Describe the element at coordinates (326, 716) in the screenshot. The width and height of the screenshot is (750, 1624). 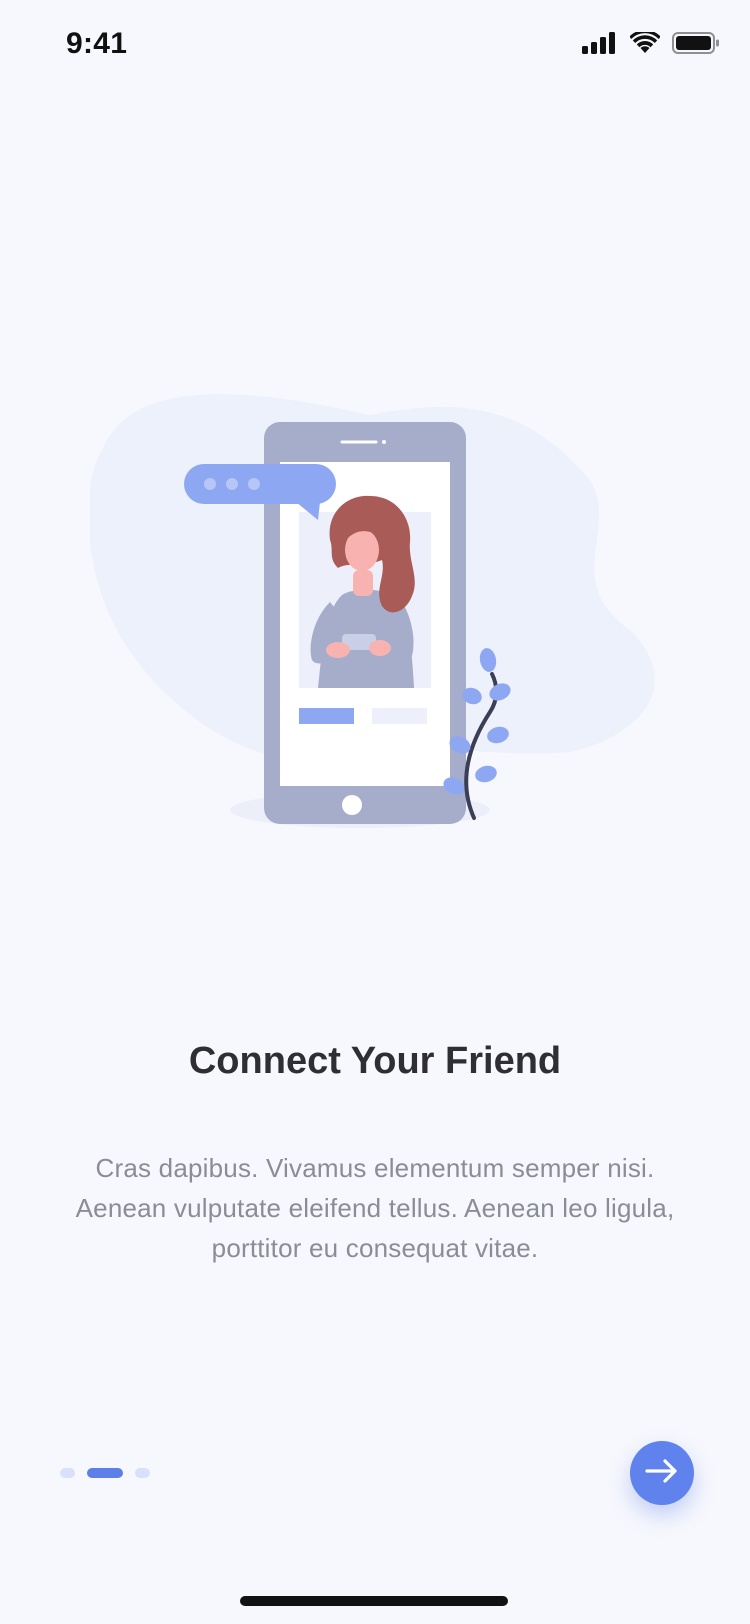
I see `screen-button-primary` at that location.